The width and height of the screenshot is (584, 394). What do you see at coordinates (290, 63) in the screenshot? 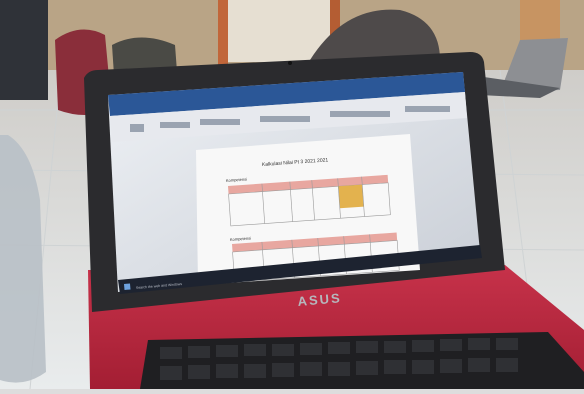
I see `webcam` at bounding box center [290, 63].